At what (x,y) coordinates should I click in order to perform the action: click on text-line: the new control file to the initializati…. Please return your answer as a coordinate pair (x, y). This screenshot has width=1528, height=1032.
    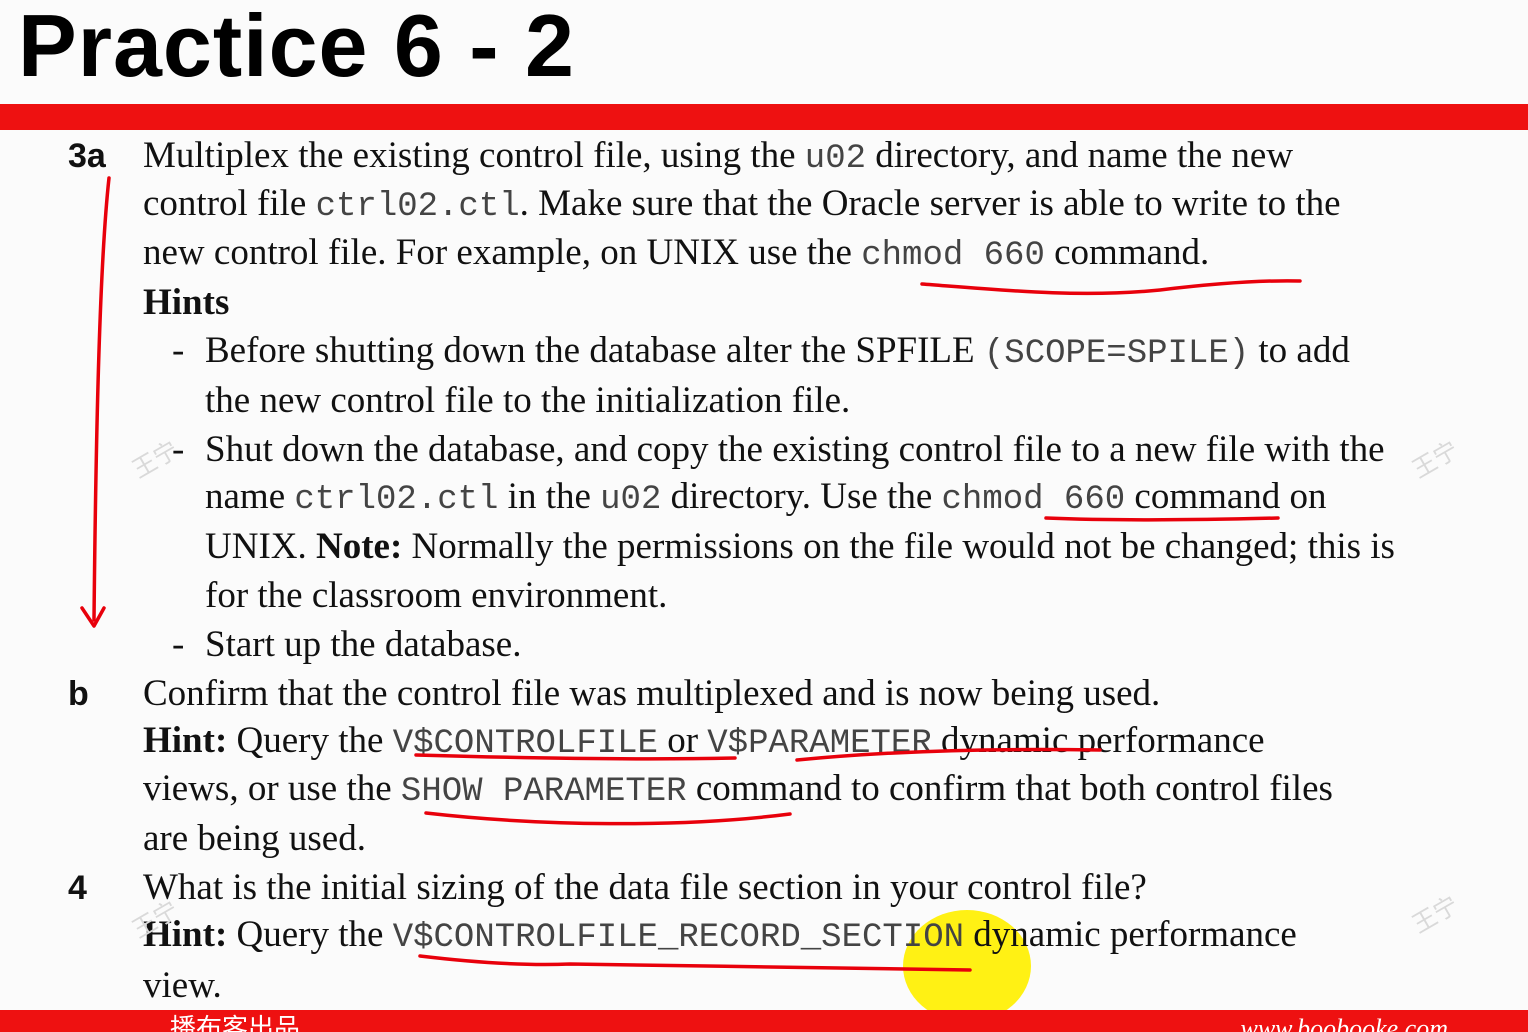
    Looking at the image, I should click on (528, 400).